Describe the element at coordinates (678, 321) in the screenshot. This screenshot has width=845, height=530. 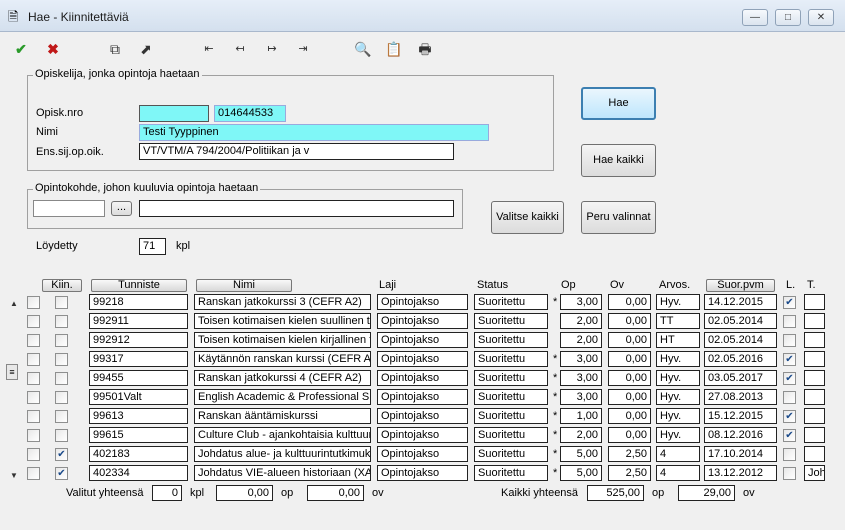
I see `row-arvos-cell: TT` at that location.